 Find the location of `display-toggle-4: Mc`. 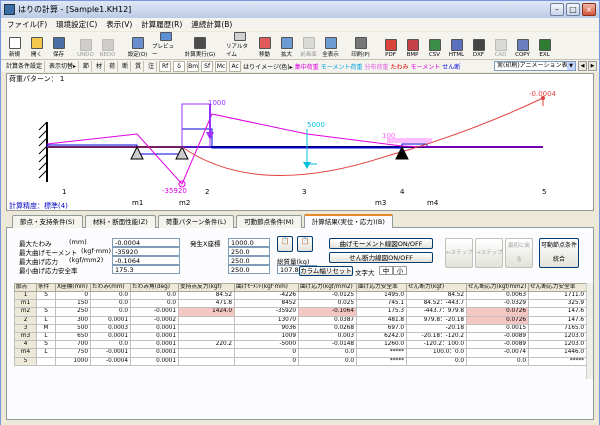

display-toggle-4: Mc is located at coordinates (221, 66).